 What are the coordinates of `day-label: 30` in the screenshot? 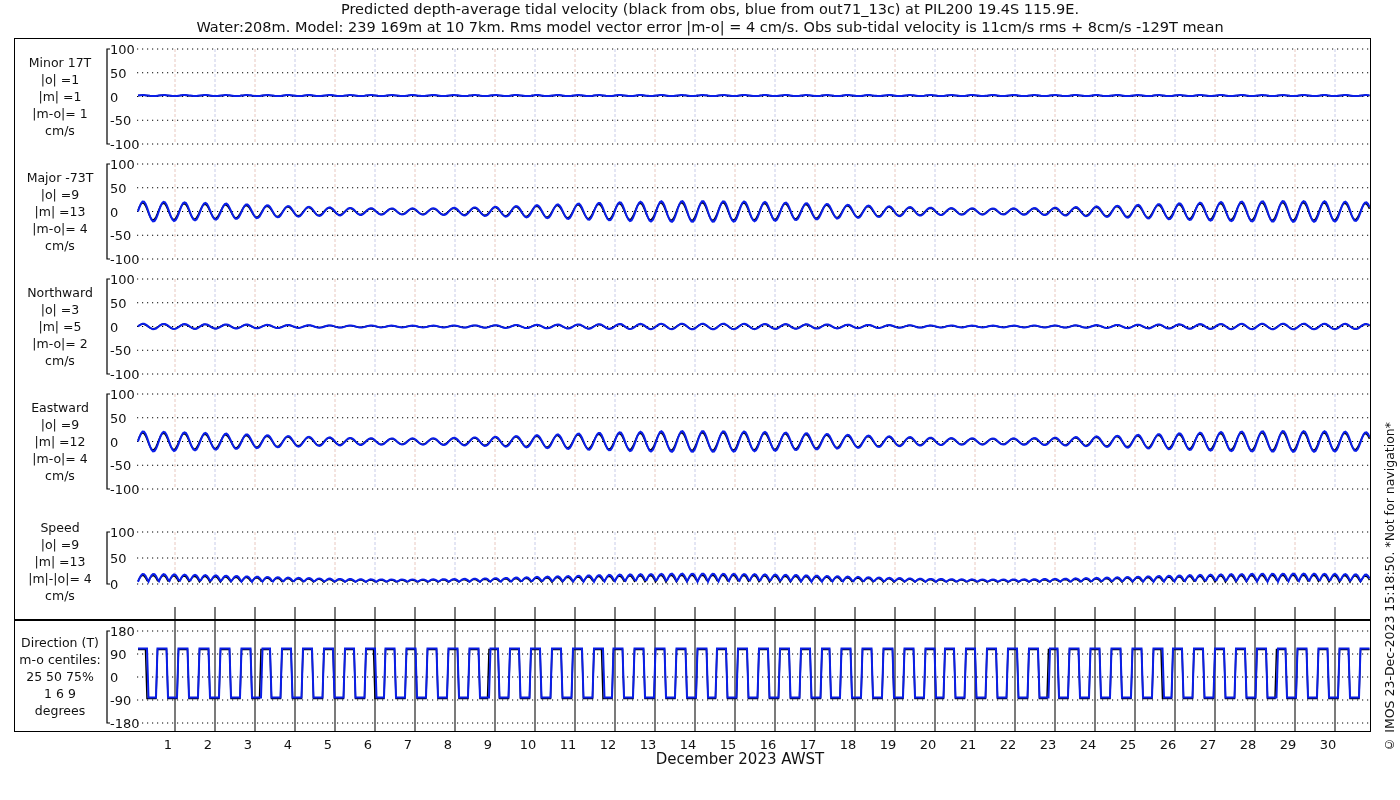 It's located at (1328, 744).